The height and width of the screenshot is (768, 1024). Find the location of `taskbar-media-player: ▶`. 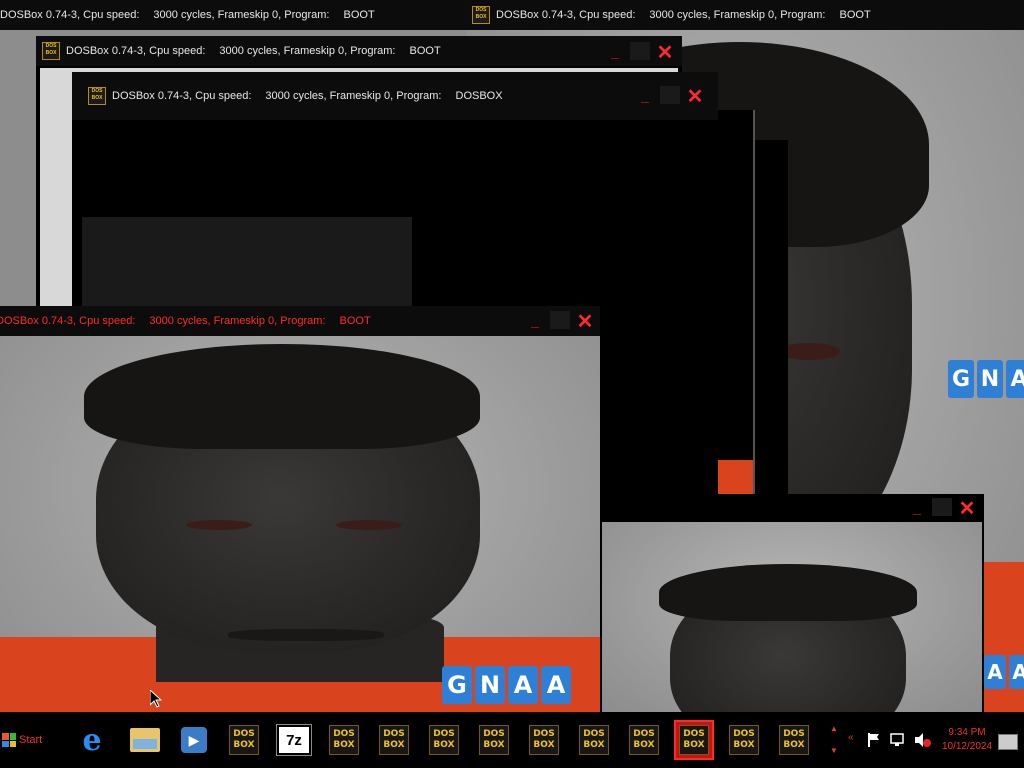

taskbar-media-player: ▶ is located at coordinates (194, 740).